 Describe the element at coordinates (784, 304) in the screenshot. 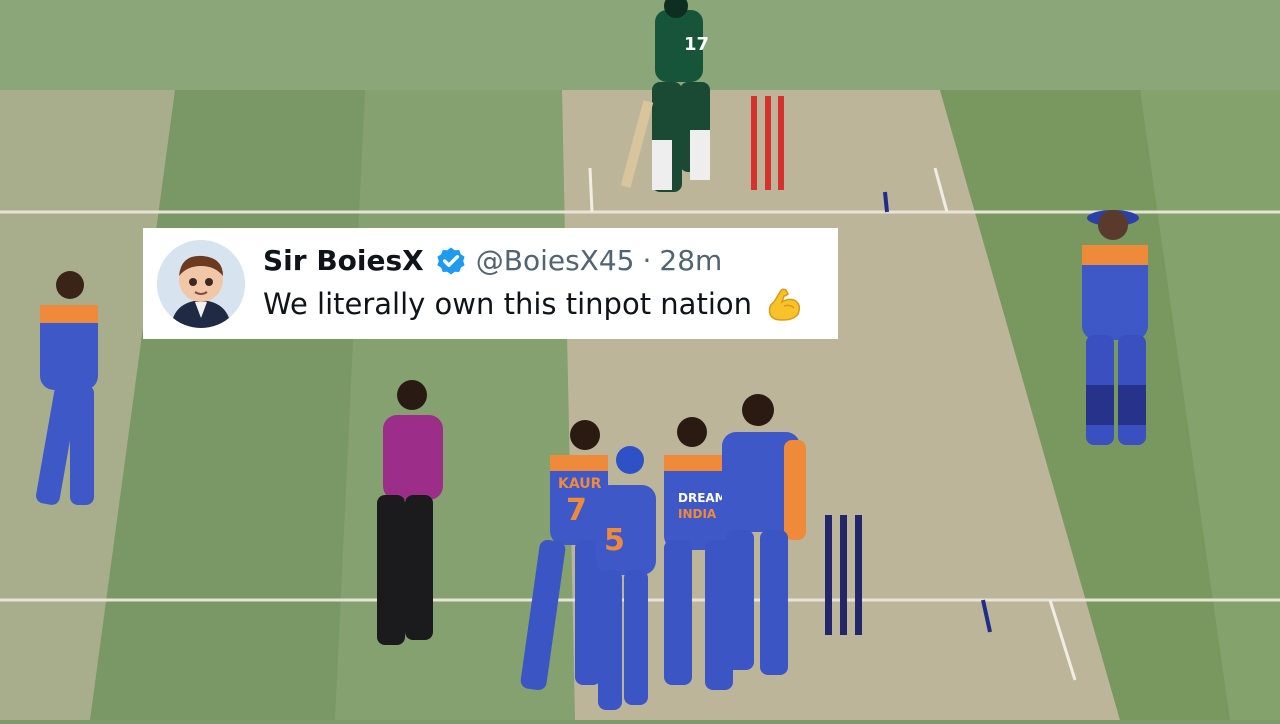

I see `flexed-biceps-icon` at that location.